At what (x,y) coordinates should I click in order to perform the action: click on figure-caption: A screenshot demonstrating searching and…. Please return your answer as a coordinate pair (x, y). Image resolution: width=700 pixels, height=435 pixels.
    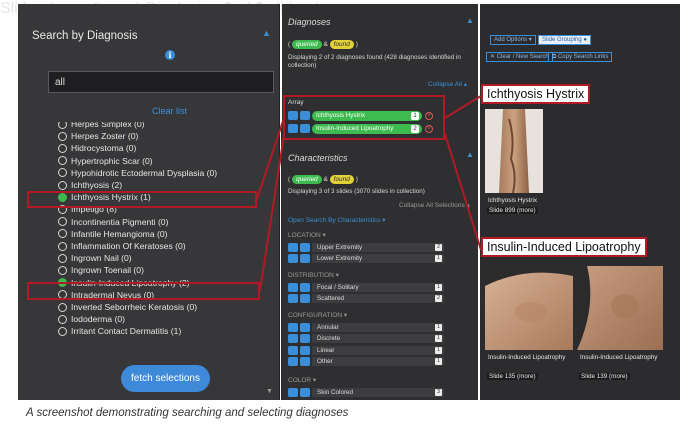
    Looking at the image, I should click on (187, 413).